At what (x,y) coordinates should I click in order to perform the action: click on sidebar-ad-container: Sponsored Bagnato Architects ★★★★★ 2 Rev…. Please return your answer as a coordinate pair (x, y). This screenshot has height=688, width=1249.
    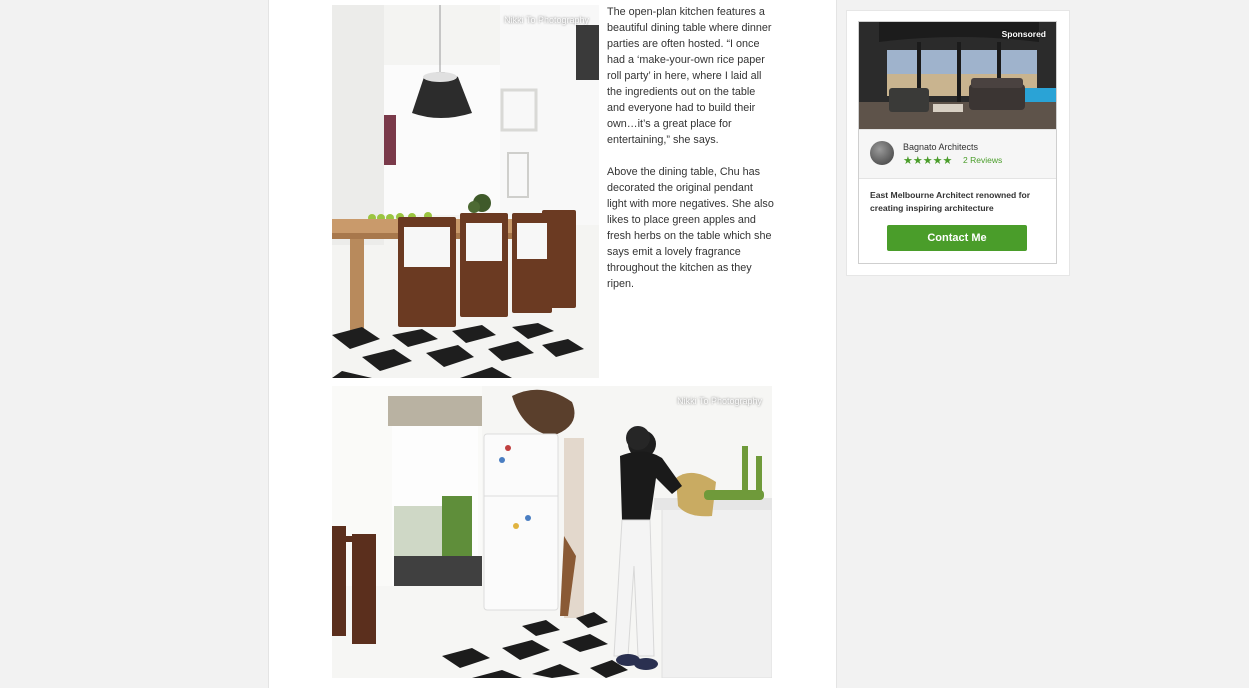
    Looking at the image, I should click on (958, 143).